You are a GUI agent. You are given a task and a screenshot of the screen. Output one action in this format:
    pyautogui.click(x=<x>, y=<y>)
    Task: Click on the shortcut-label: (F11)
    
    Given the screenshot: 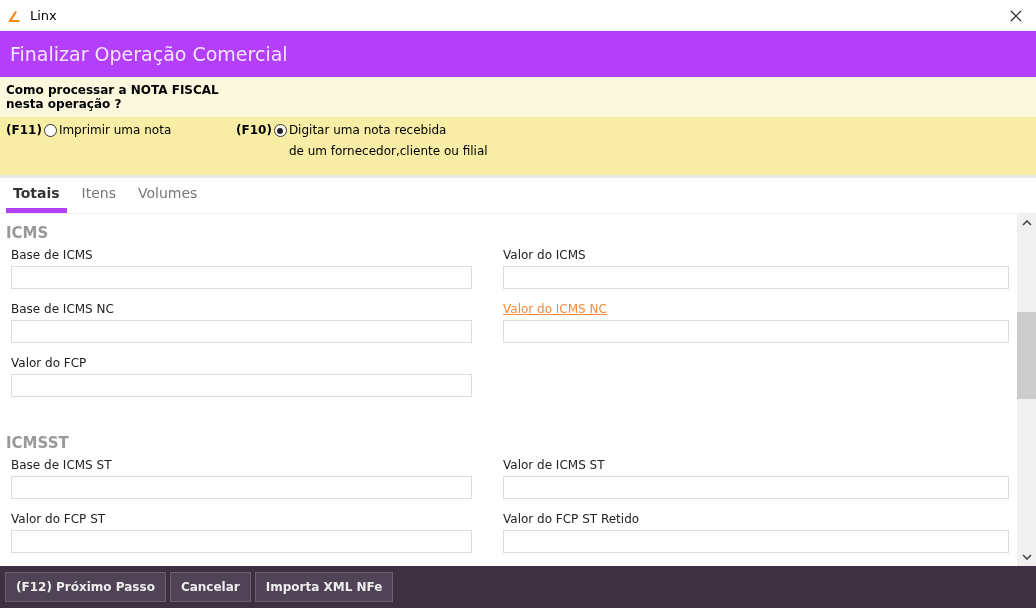 What is the action you would take?
    pyautogui.click(x=24, y=130)
    